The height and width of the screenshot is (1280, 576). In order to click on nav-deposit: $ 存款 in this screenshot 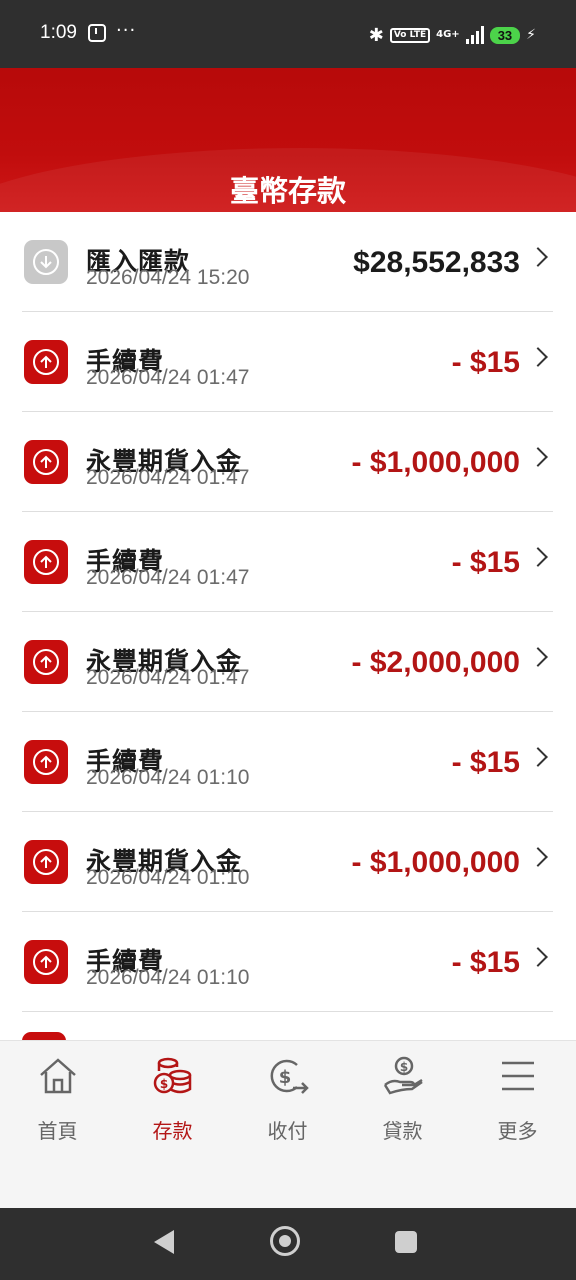, I will do `click(172, 1101)`.